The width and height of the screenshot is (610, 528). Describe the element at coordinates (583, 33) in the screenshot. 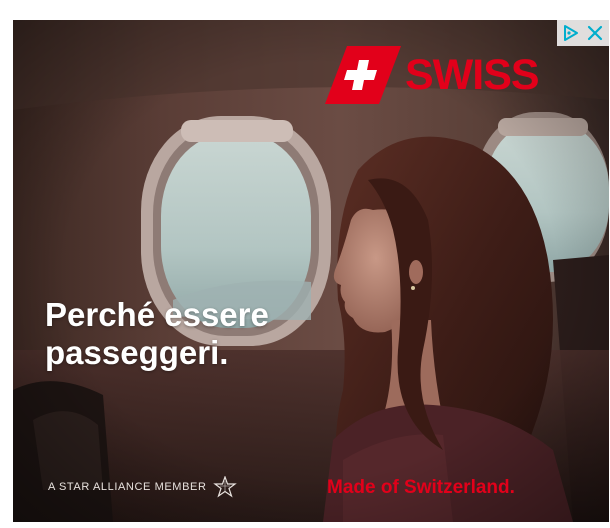

I see `adchoices-bar` at that location.